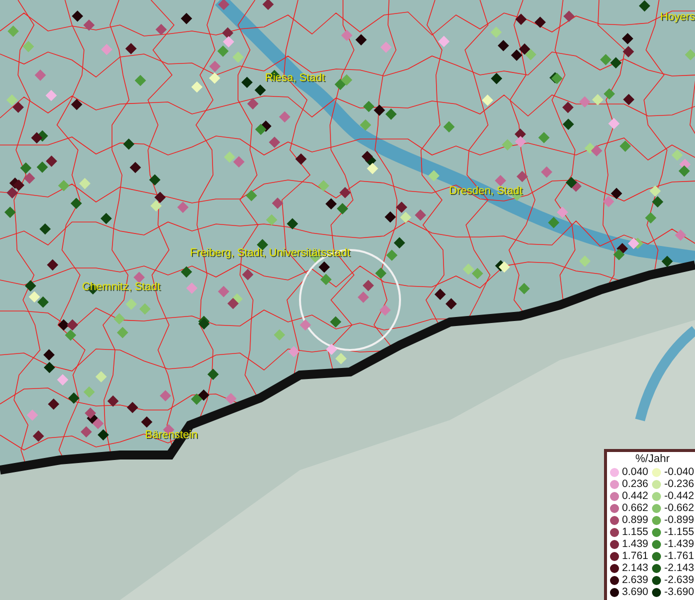 Image resolution: width=695 pixels, height=600 pixels. Describe the element at coordinates (635, 508) in the screenshot. I see `legend-value: 0.662` at that location.